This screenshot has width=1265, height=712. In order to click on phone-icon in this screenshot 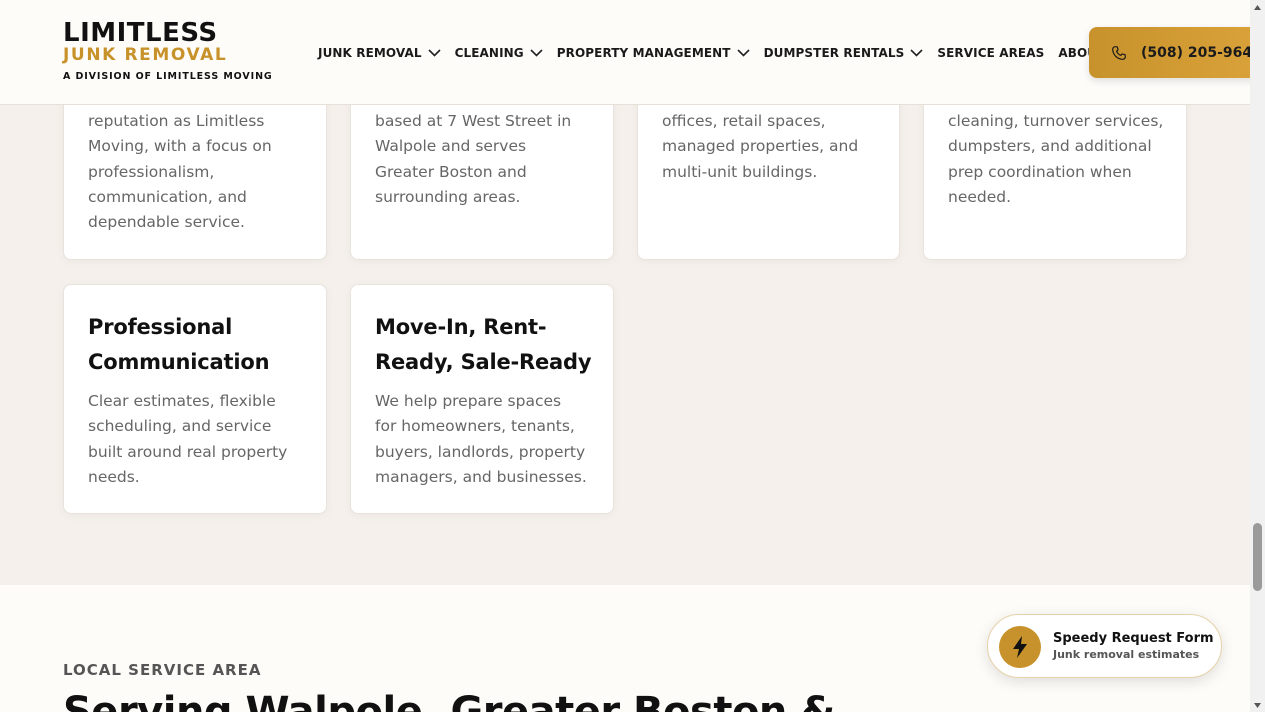, I will do `click(1119, 53)`.